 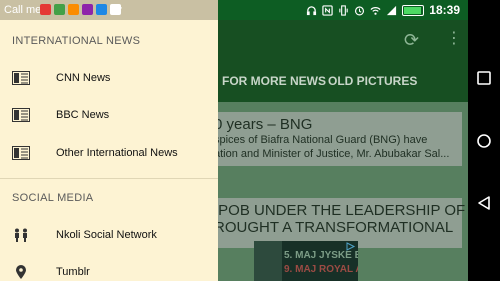 I want to click on drawer-item-label: CNN News, so click(x=83, y=78).